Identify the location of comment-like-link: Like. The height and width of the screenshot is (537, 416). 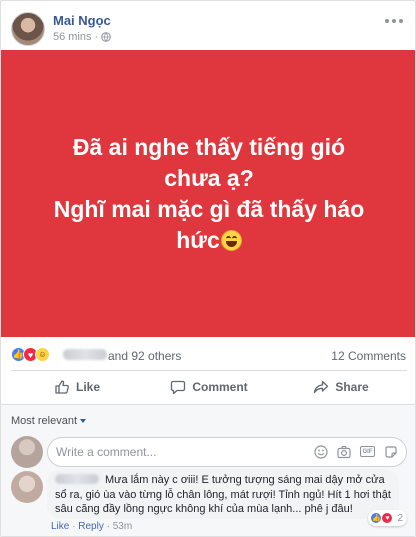
(60, 526).